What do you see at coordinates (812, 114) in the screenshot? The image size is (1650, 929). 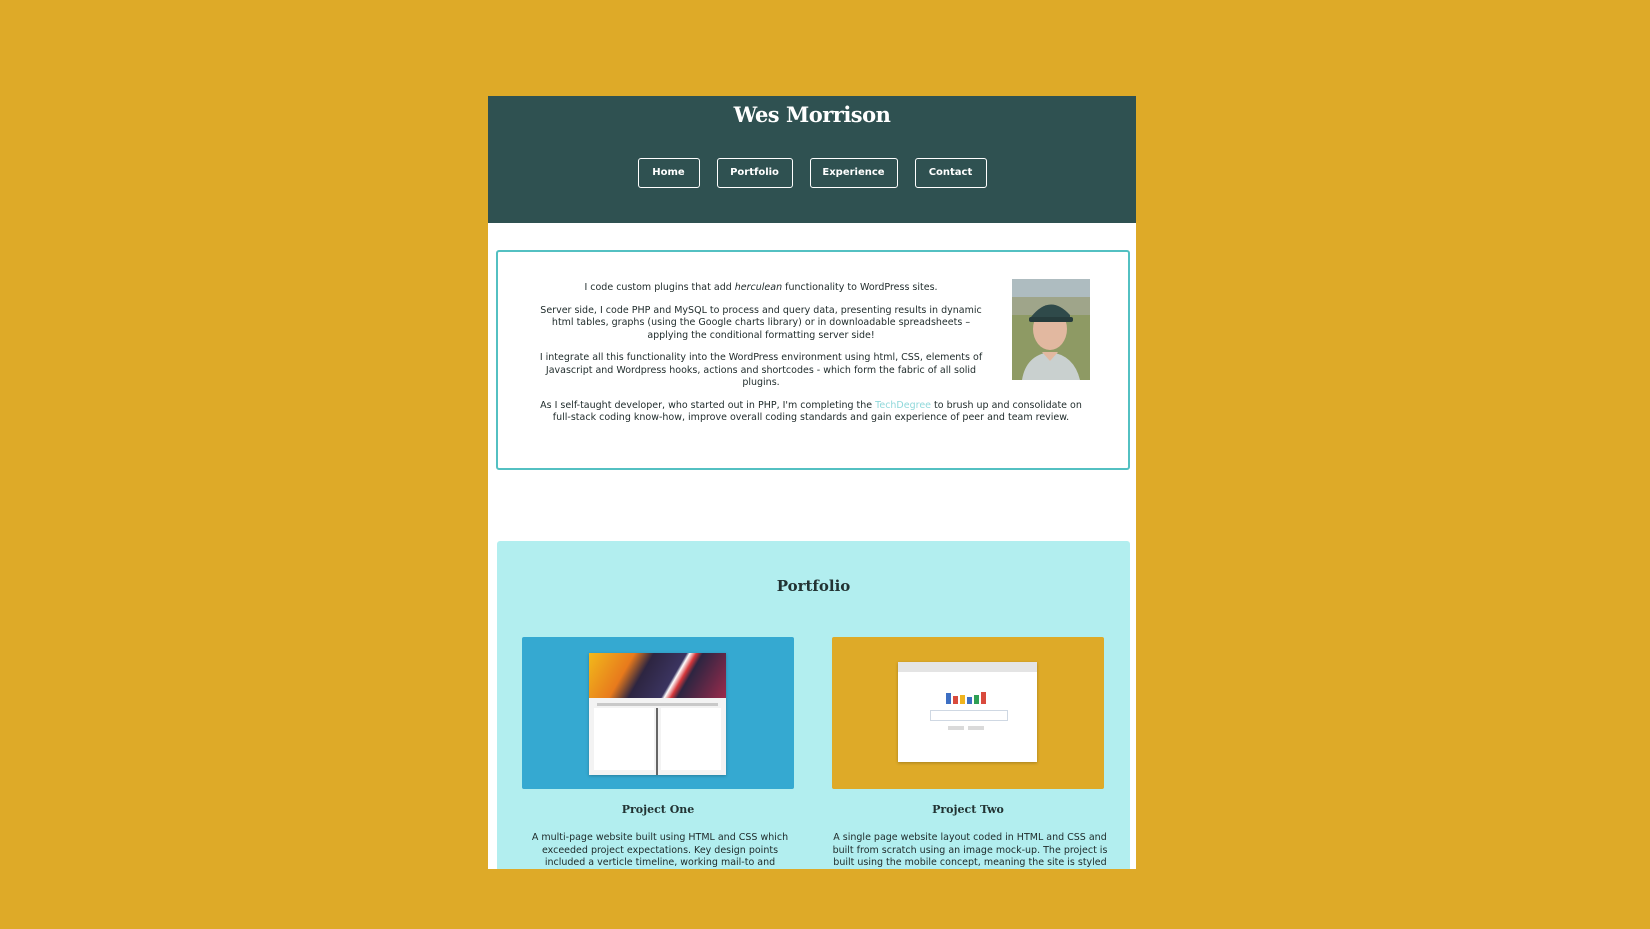 I see `site-title: Wes Morrison` at bounding box center [812, 114].